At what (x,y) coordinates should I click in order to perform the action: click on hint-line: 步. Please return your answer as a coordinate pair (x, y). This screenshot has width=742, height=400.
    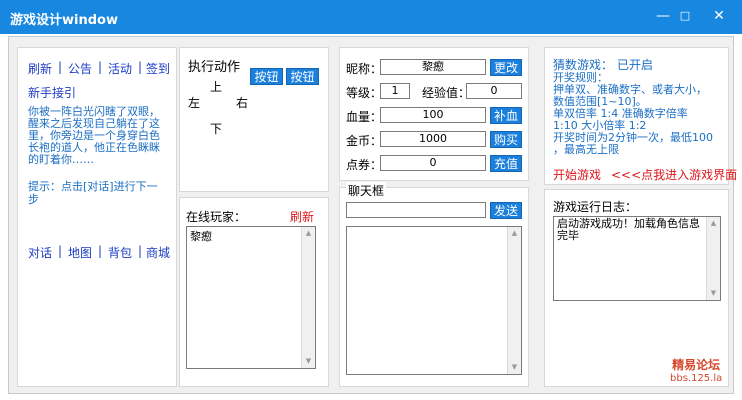
    Looking at the image, I should click on (33, 199).